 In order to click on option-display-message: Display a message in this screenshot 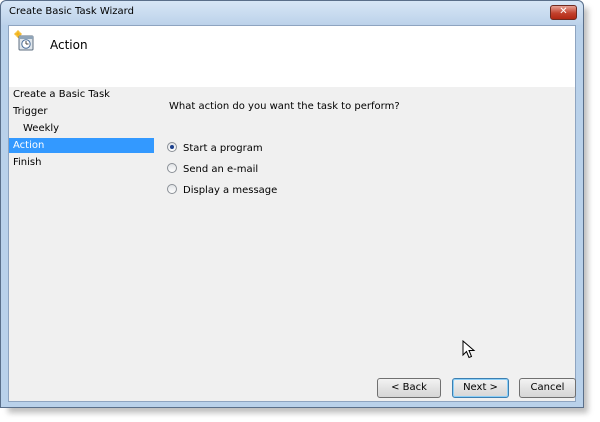, I will do `click(222, 191)`.